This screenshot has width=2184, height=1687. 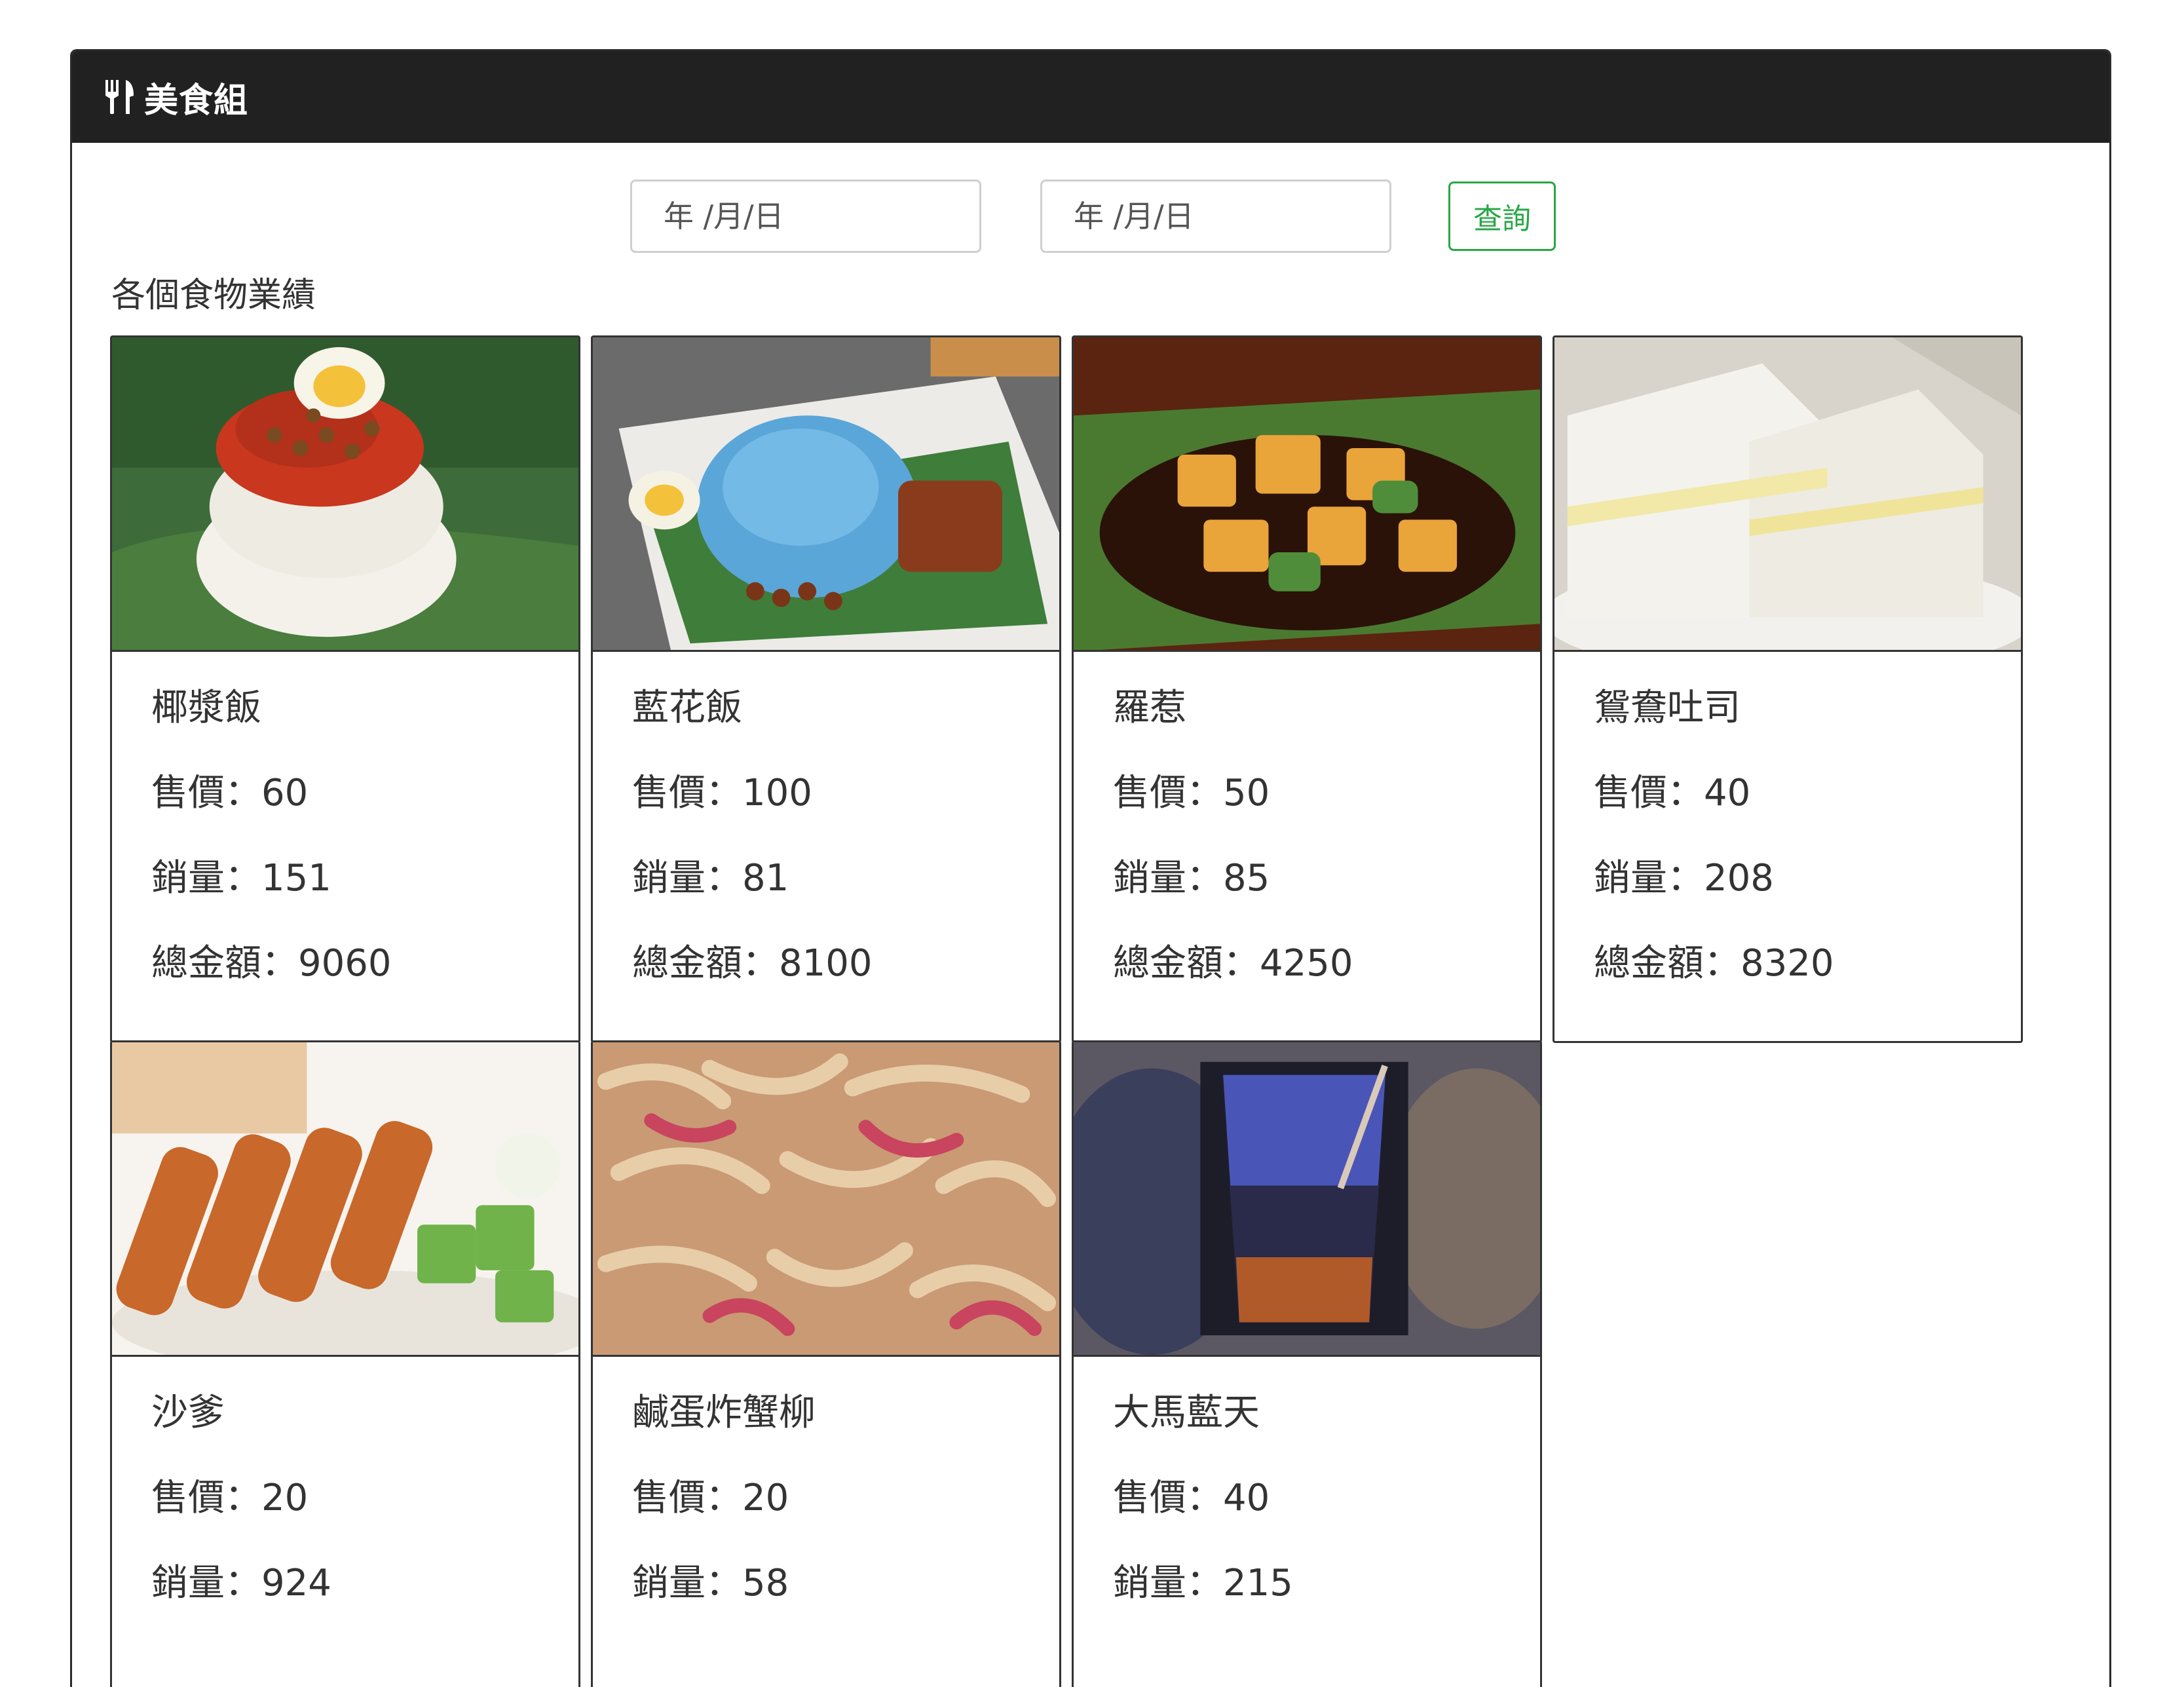 What do you see at coordinates (687, 708) in the screenshot?
I see `food-name: 藍花飯` at bounding box center [687, 708].